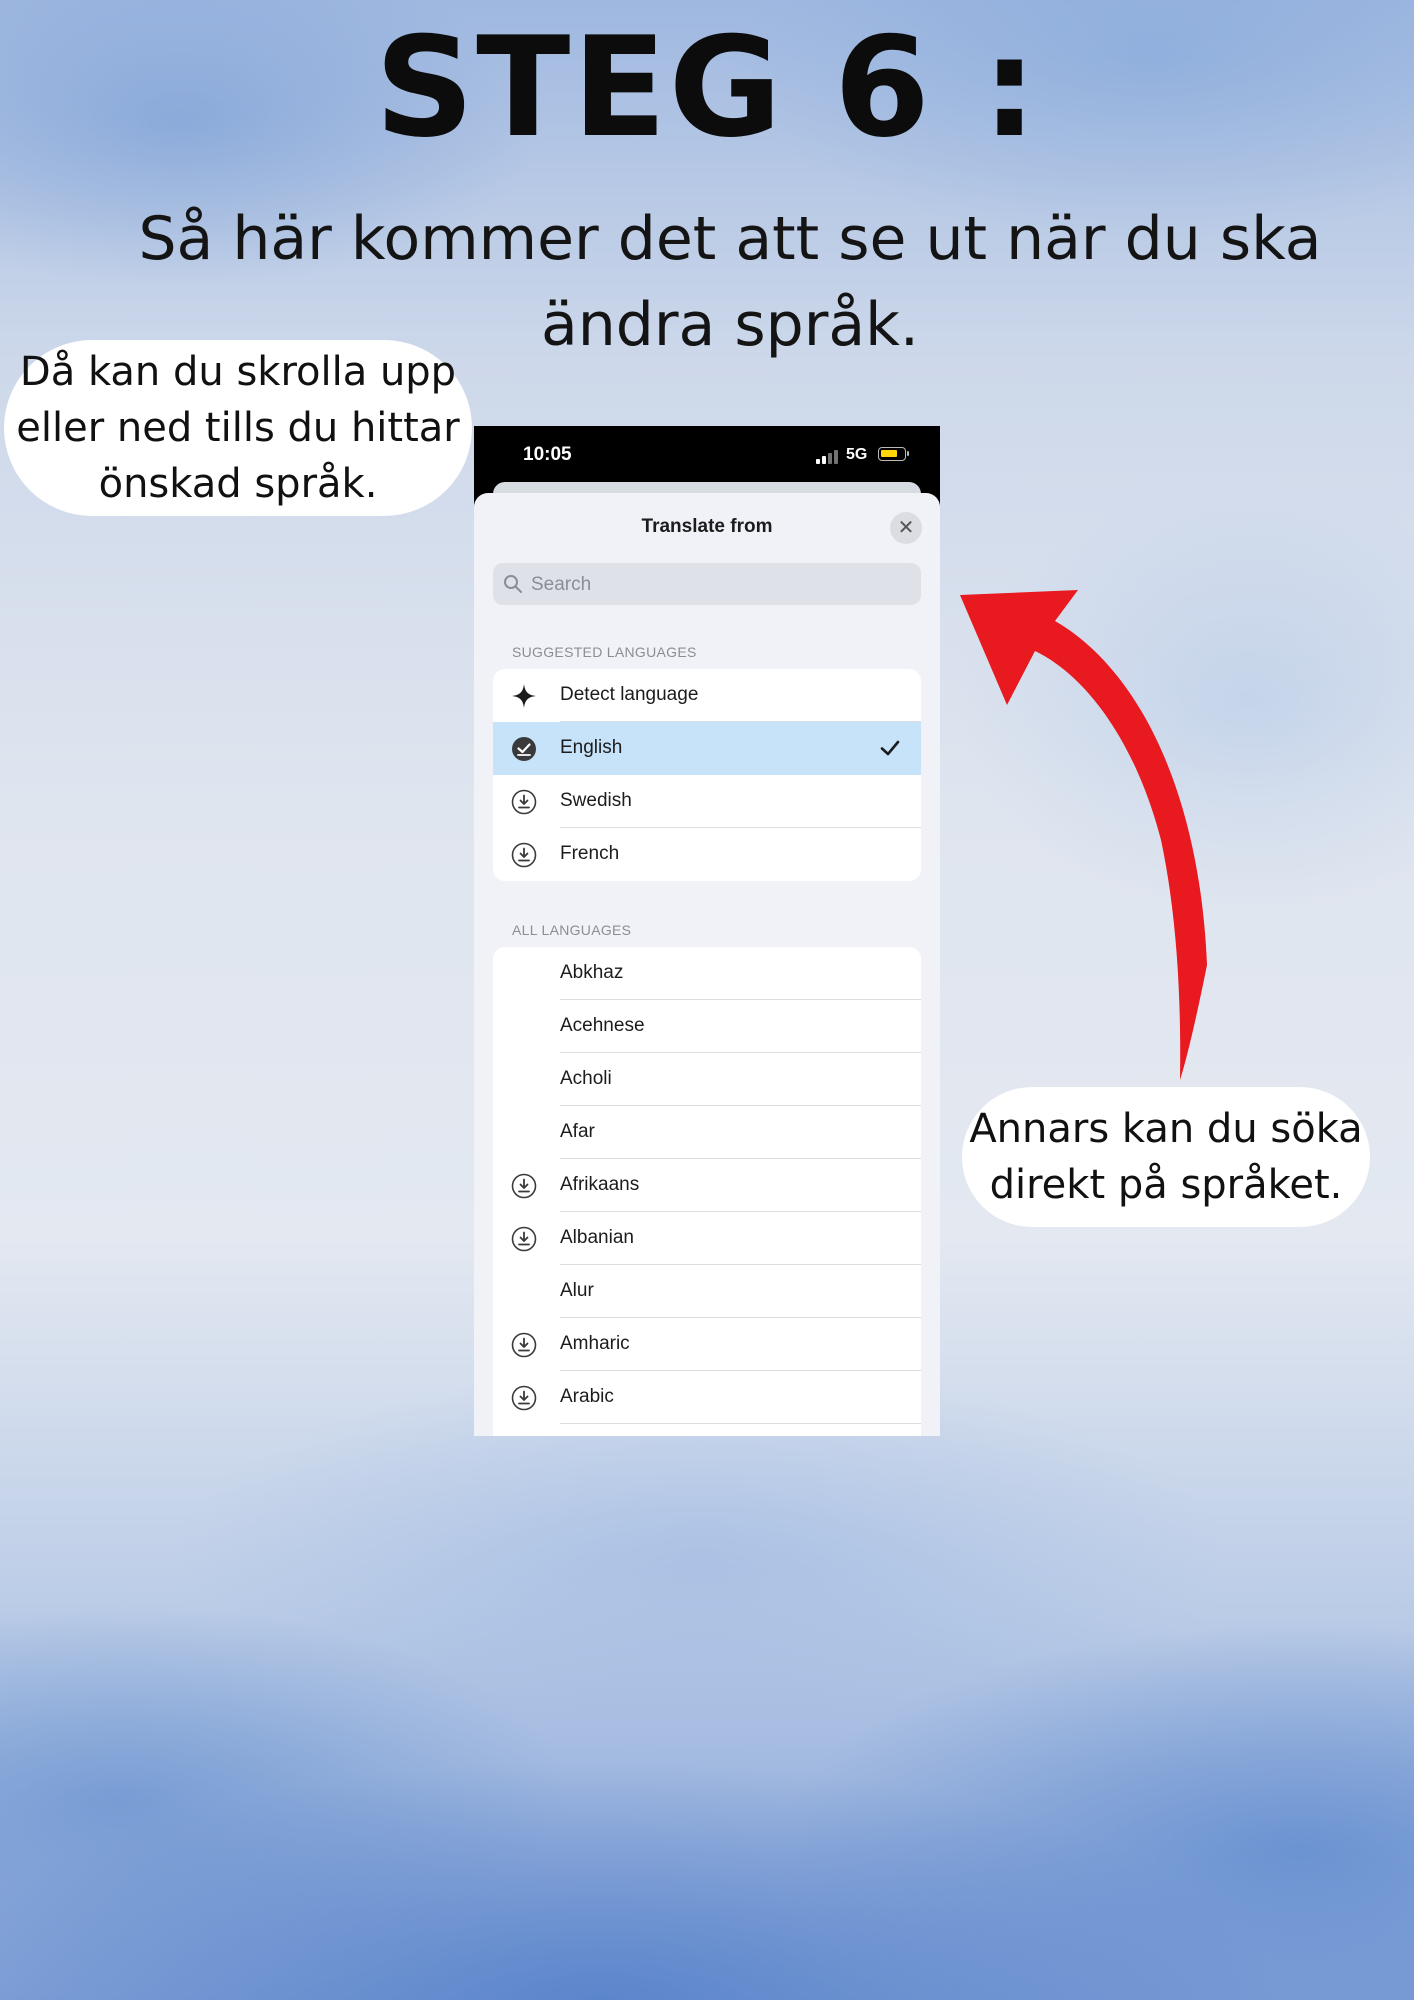  What do you see at coordinates (707, 1397) in the screenshot?
I see `language-row-arabic: Arabic` at bounding box center [707, 1397].